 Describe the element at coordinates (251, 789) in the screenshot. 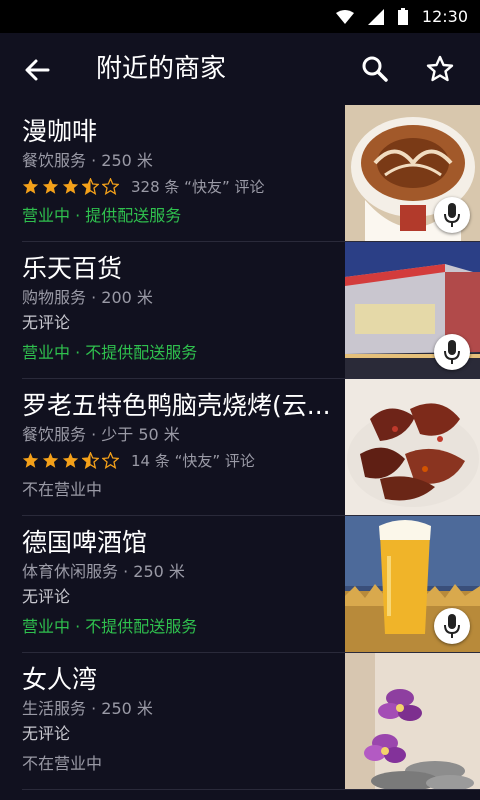

I see `row-divider` at that location.